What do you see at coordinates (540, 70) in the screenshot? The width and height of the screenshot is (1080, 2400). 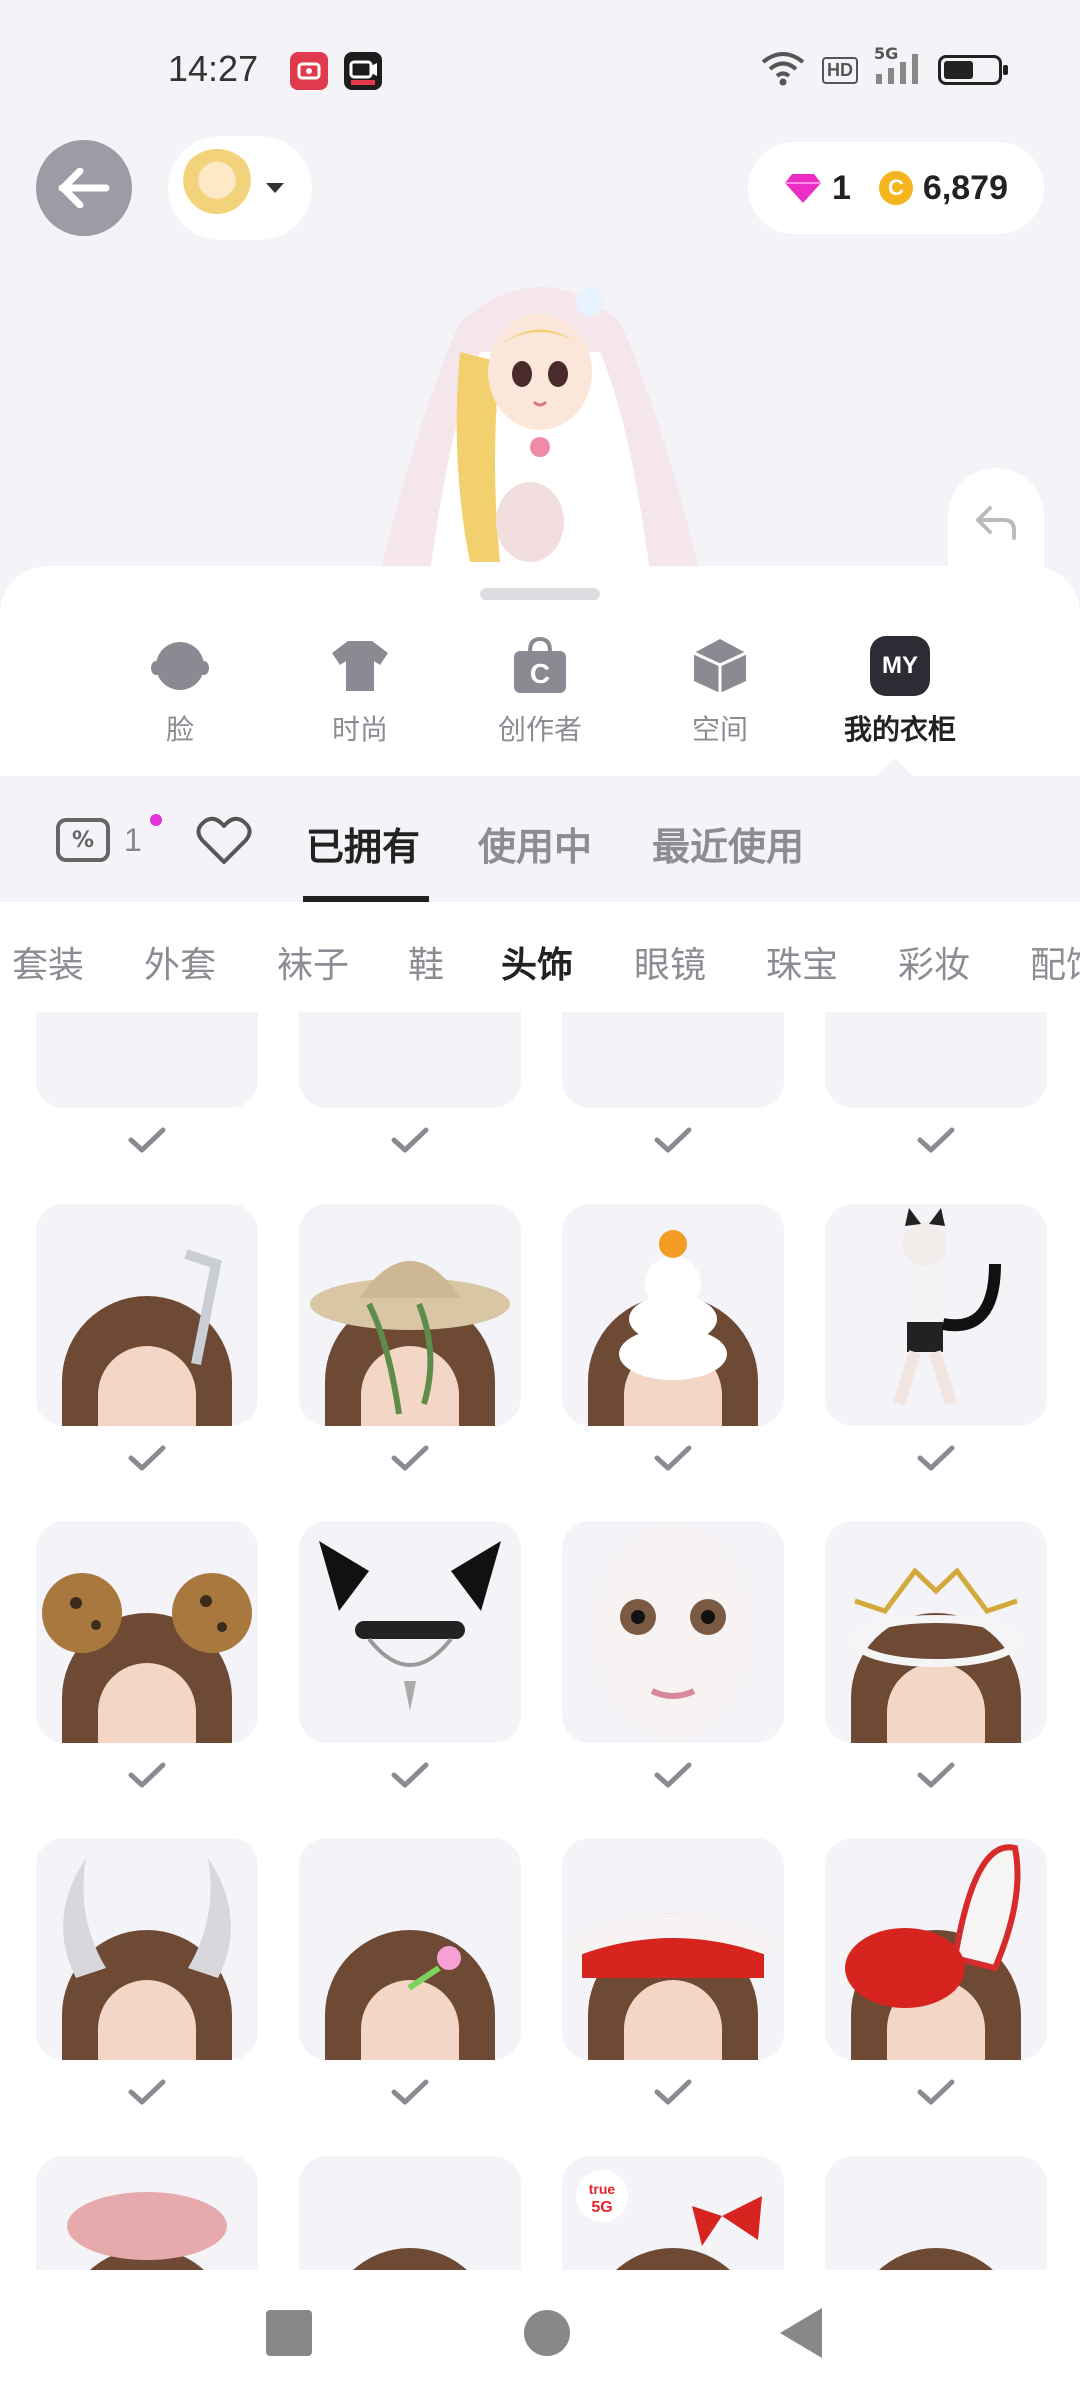 I see `status-bar: 14:27 HD 5G` at bounding box center [540, 70].